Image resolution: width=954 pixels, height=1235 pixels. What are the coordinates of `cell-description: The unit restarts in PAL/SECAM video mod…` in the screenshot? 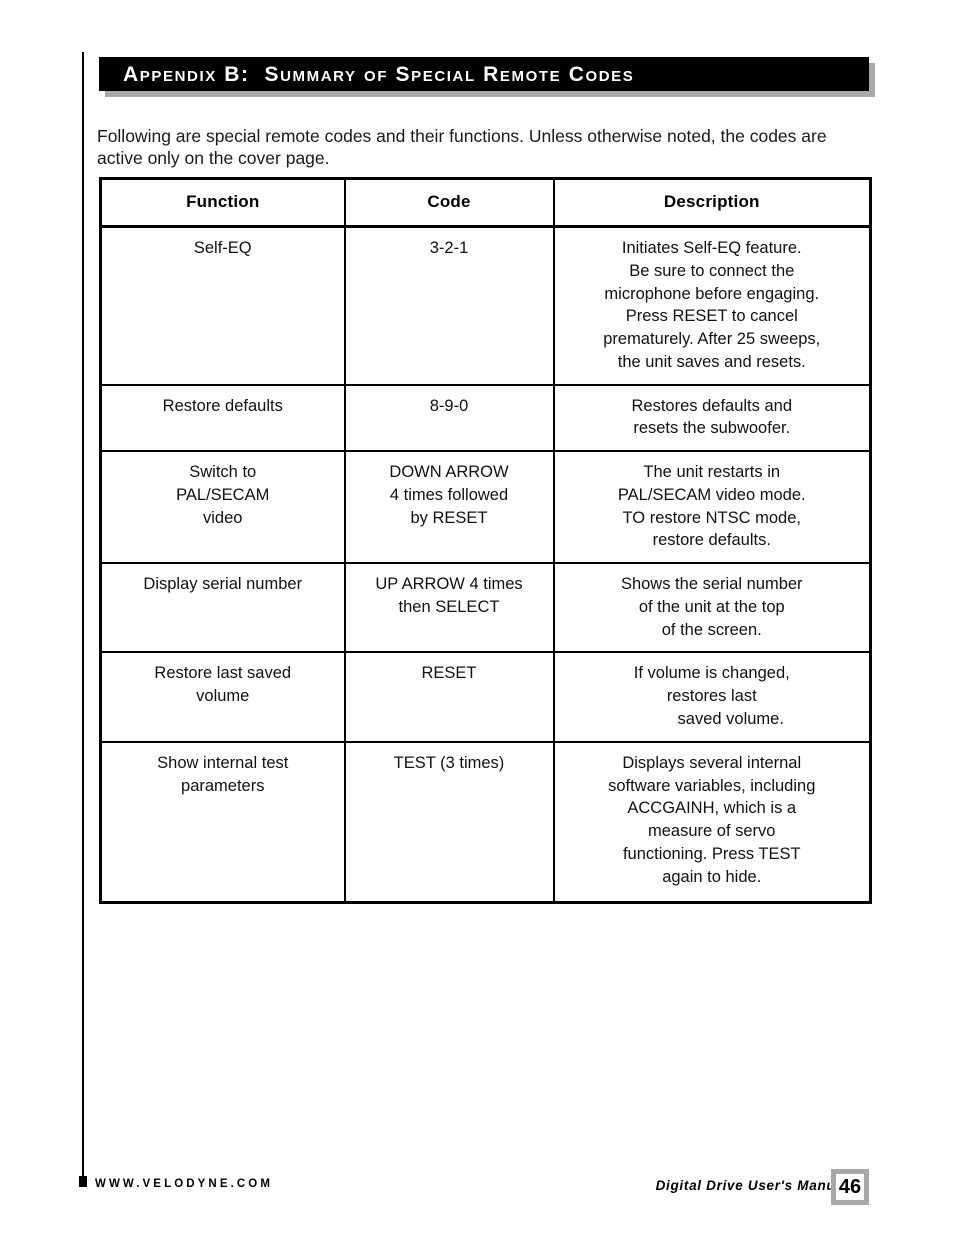 It's located at (712, 507).